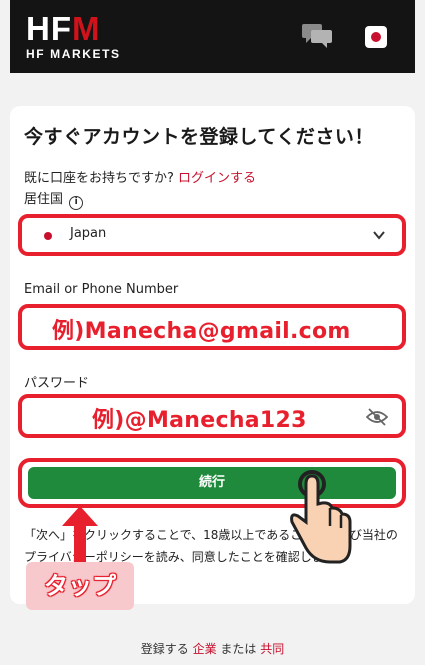 The image size is (425, 665). What do you see at coordinates (80, 586) in the screenshot?
I see `tap-annotation: タップ` at bounding box center [80, 586].